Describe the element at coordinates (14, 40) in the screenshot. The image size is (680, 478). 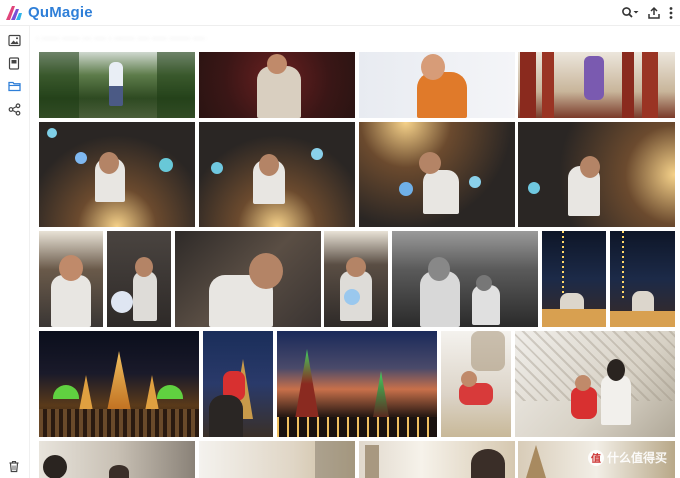
I see `photos-icon` at that location.